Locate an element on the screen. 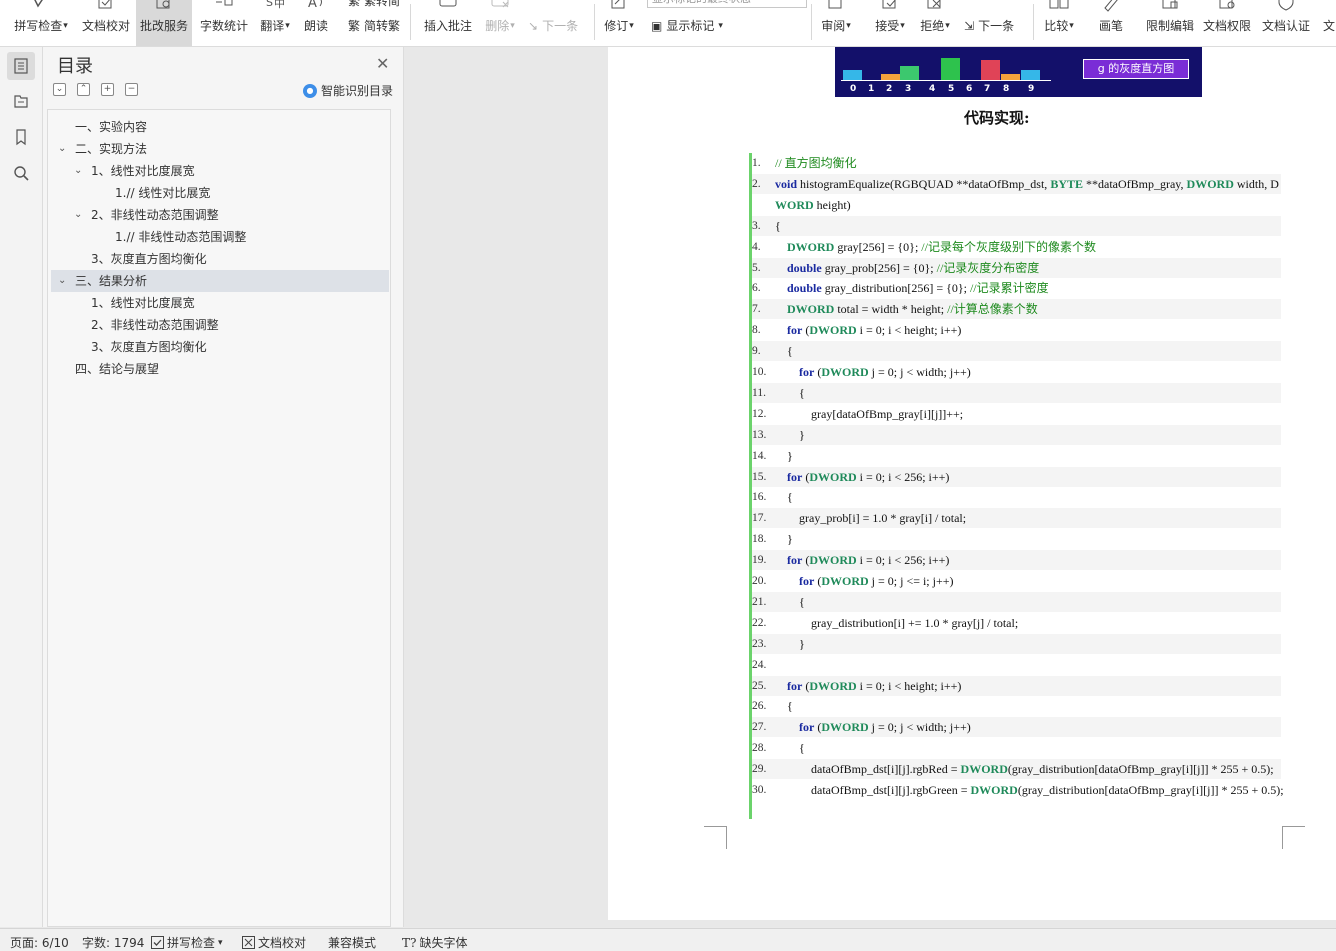 This screenshot has width=1336, height=951. permission-button: 文档权限 is located at coordinates (1227, 23).